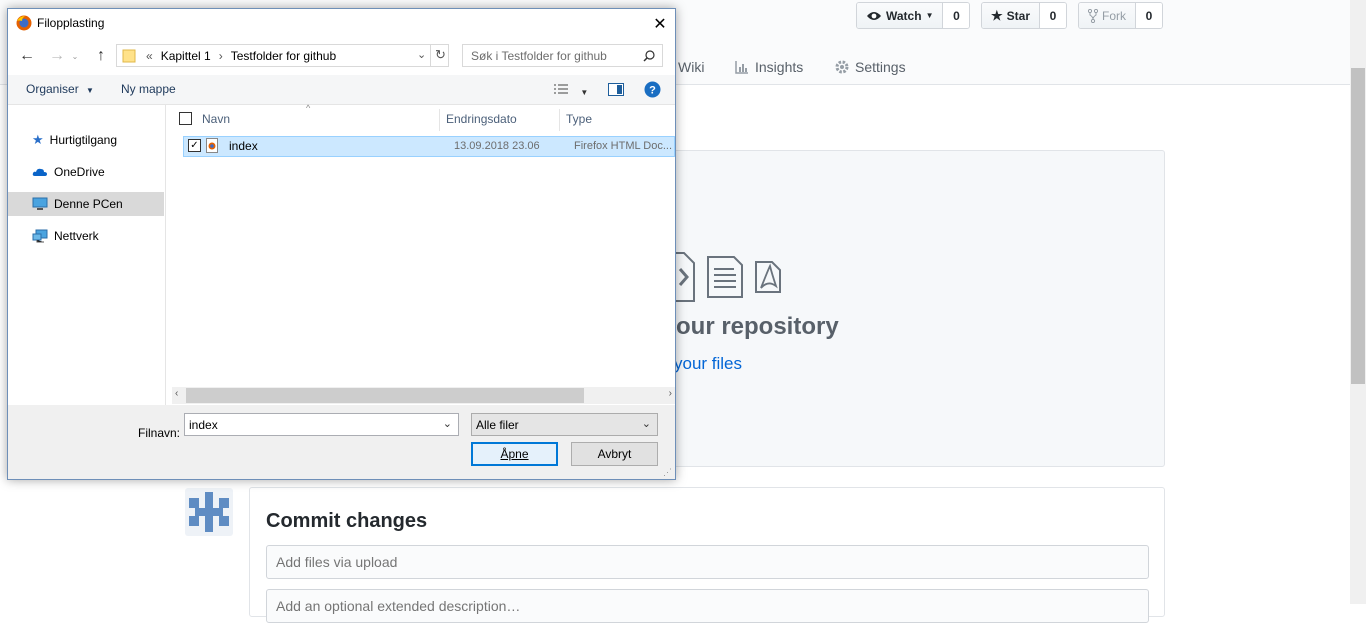 The height and width of the screenshot is (623, 1366). I want to click on scroll-right-icon: ›, so click(670, 393).